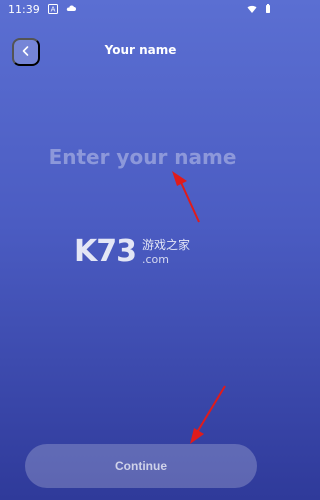 This screenshot has height=500, width=320. I want to click on cloud-icon, so click(71, 9).